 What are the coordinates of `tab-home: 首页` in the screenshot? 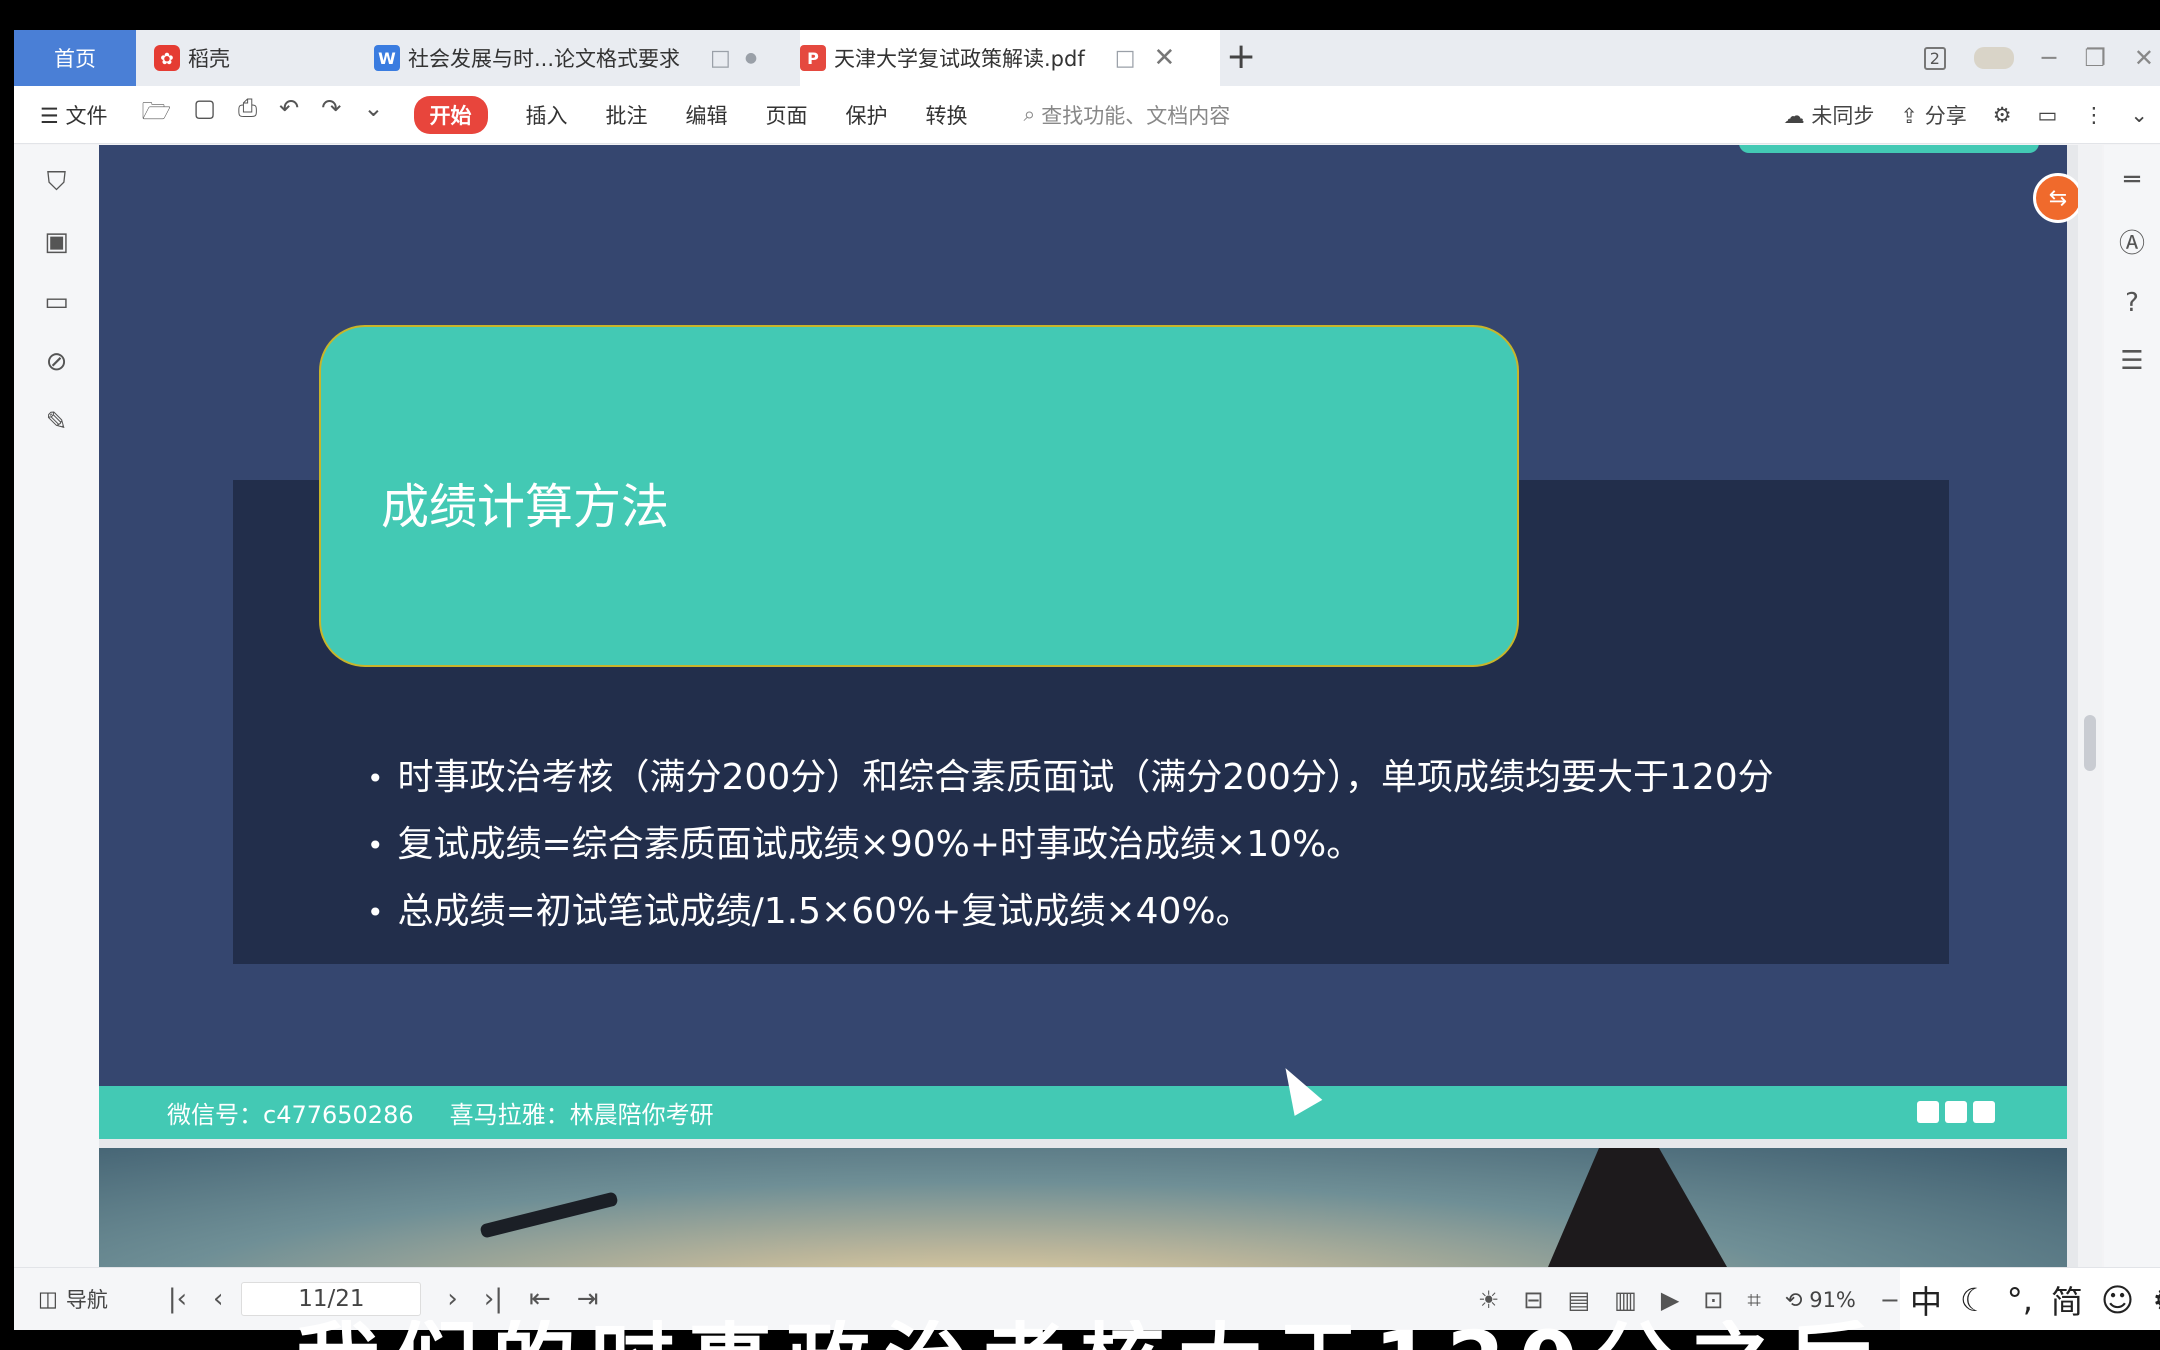 It's located at (75, 58).